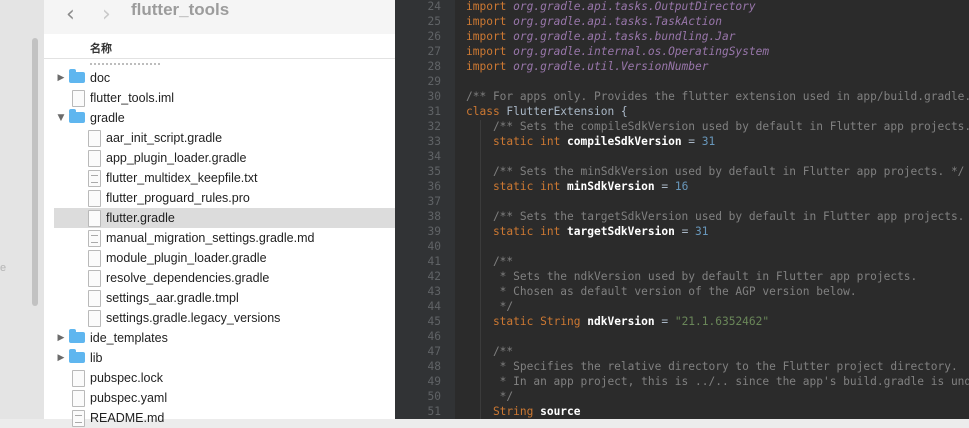 The image size is (969, 428). Describe the element at coordinates (434, 381) in the screenshot. I see `line-number: 49` at that location.